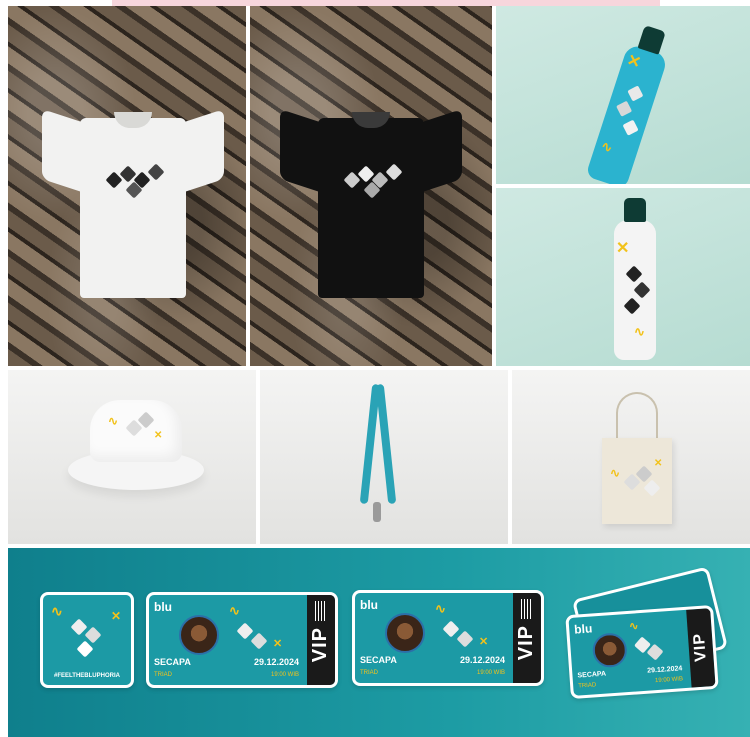 Image resolution: width=750 pixels, height=737 pixels. What do you see at coordinates (136, 431) in the screenshot?
I see `hat-crown: ∿ ✕` at bounding box center [136, 431].